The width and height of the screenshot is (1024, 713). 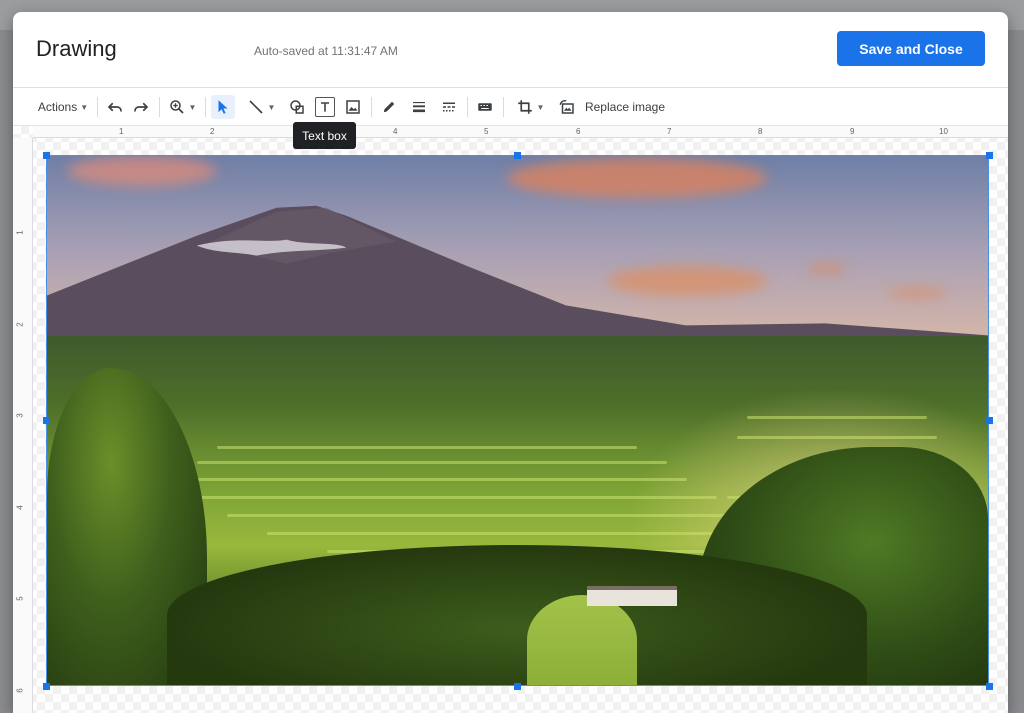 I want to click on shape-icon, so click(x=297, y=107).